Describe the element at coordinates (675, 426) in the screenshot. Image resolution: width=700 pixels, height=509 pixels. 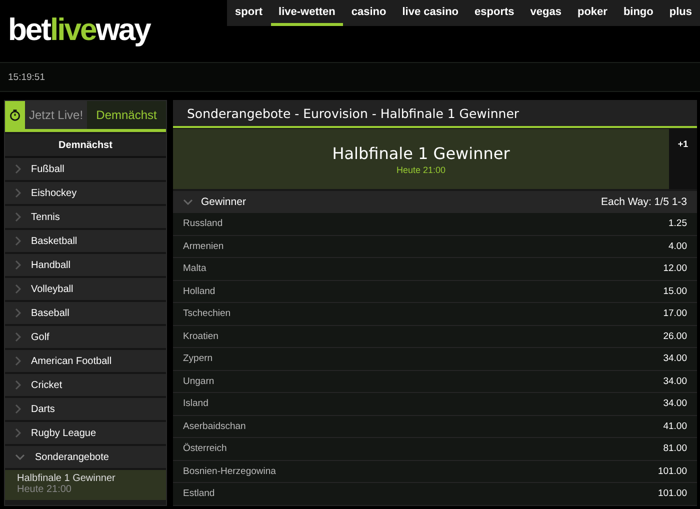
I see `odds-button: 41.00` at that location.